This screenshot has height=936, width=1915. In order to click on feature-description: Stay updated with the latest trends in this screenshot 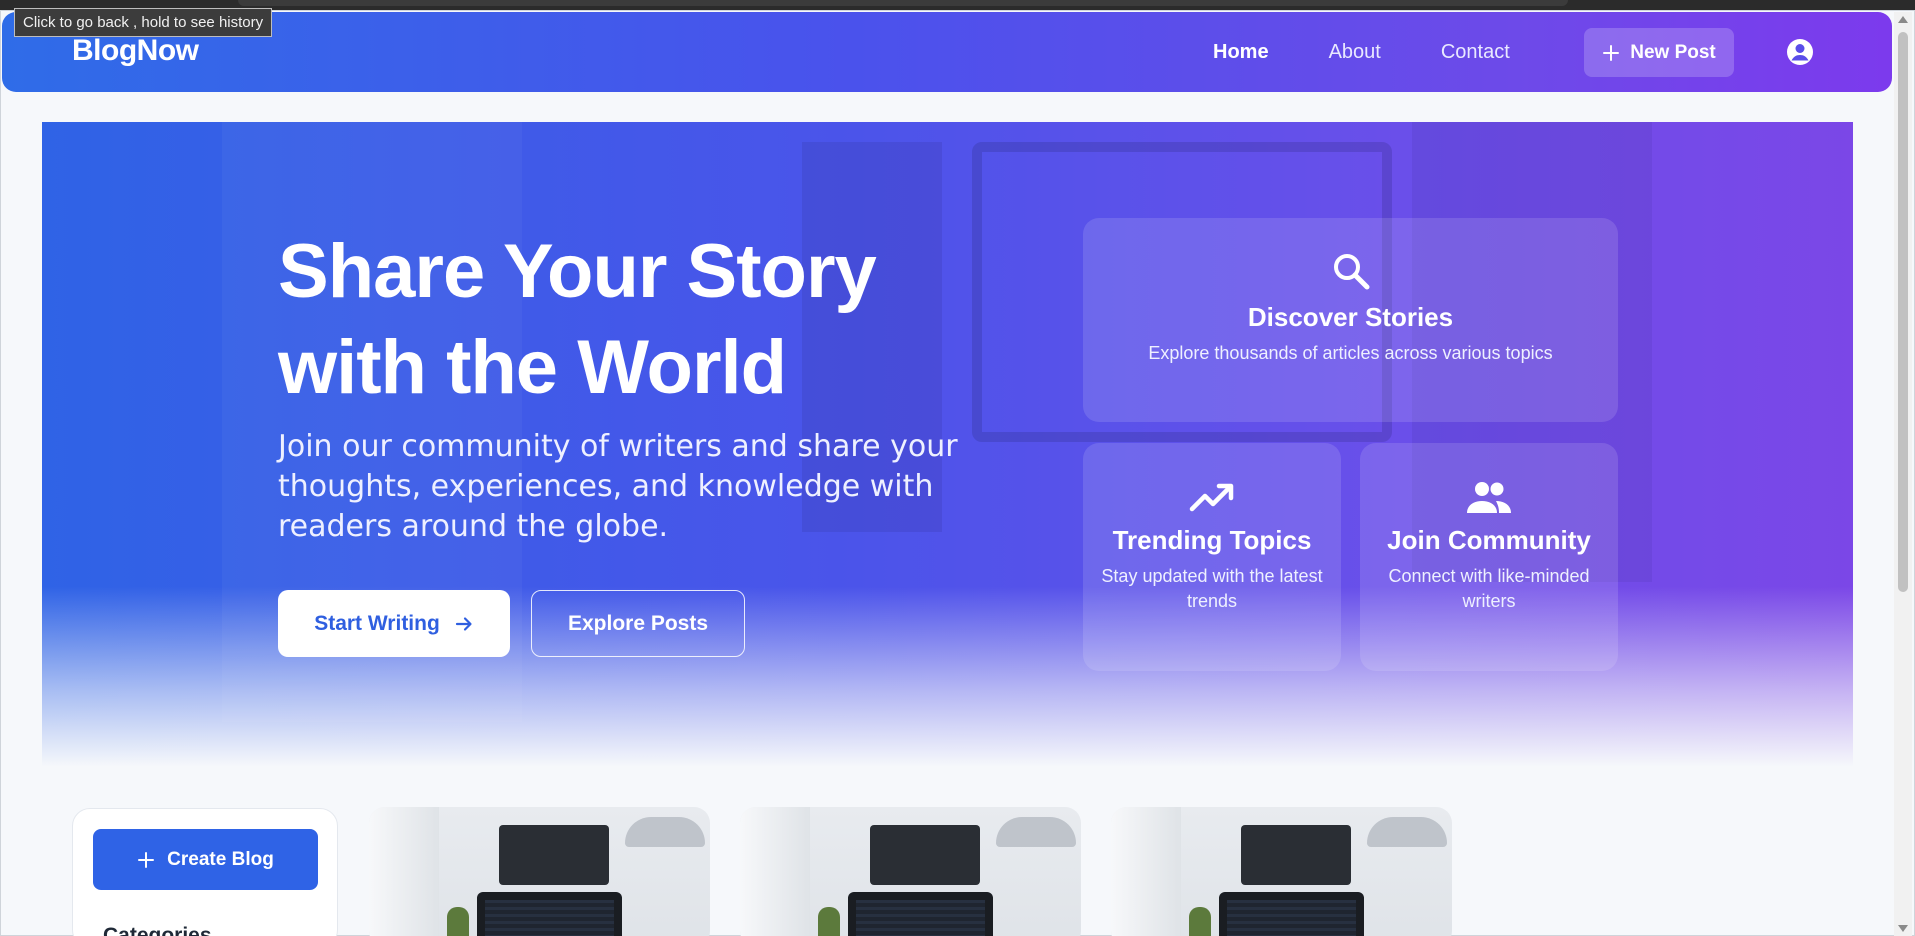, I will do `click(1212, 588)`.